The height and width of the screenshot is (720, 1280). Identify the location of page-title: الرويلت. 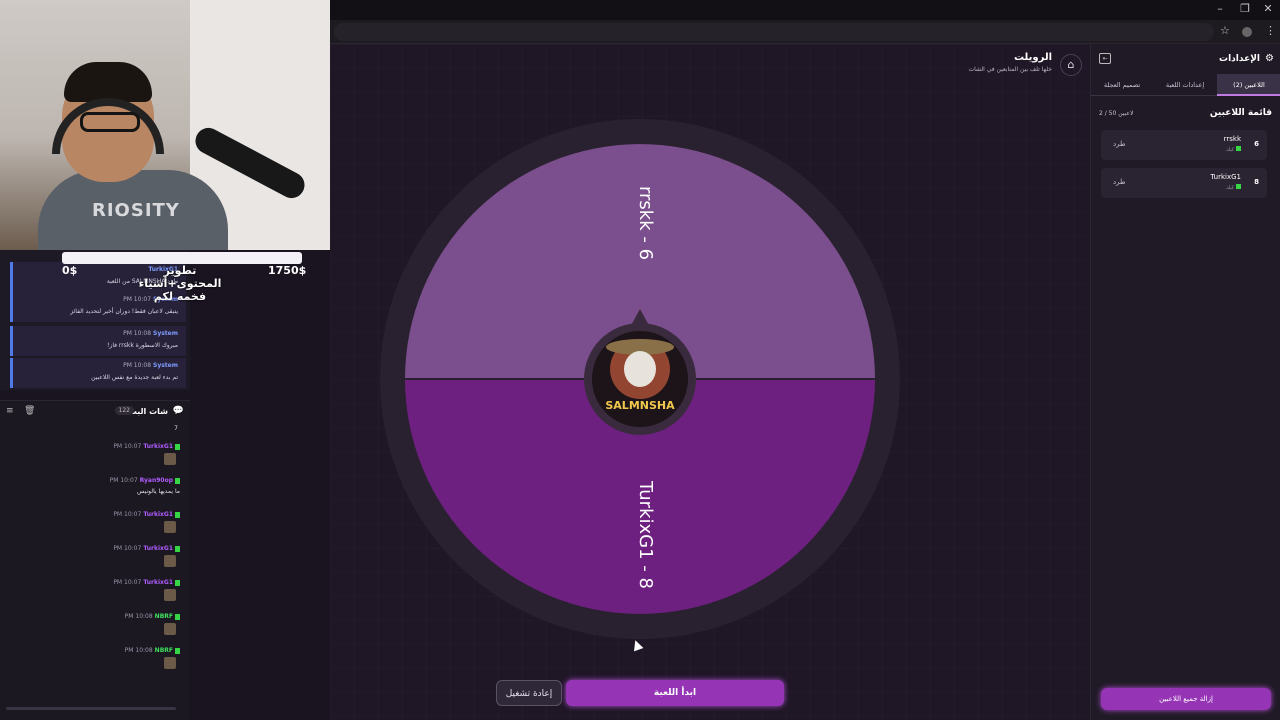
(1032, 57).